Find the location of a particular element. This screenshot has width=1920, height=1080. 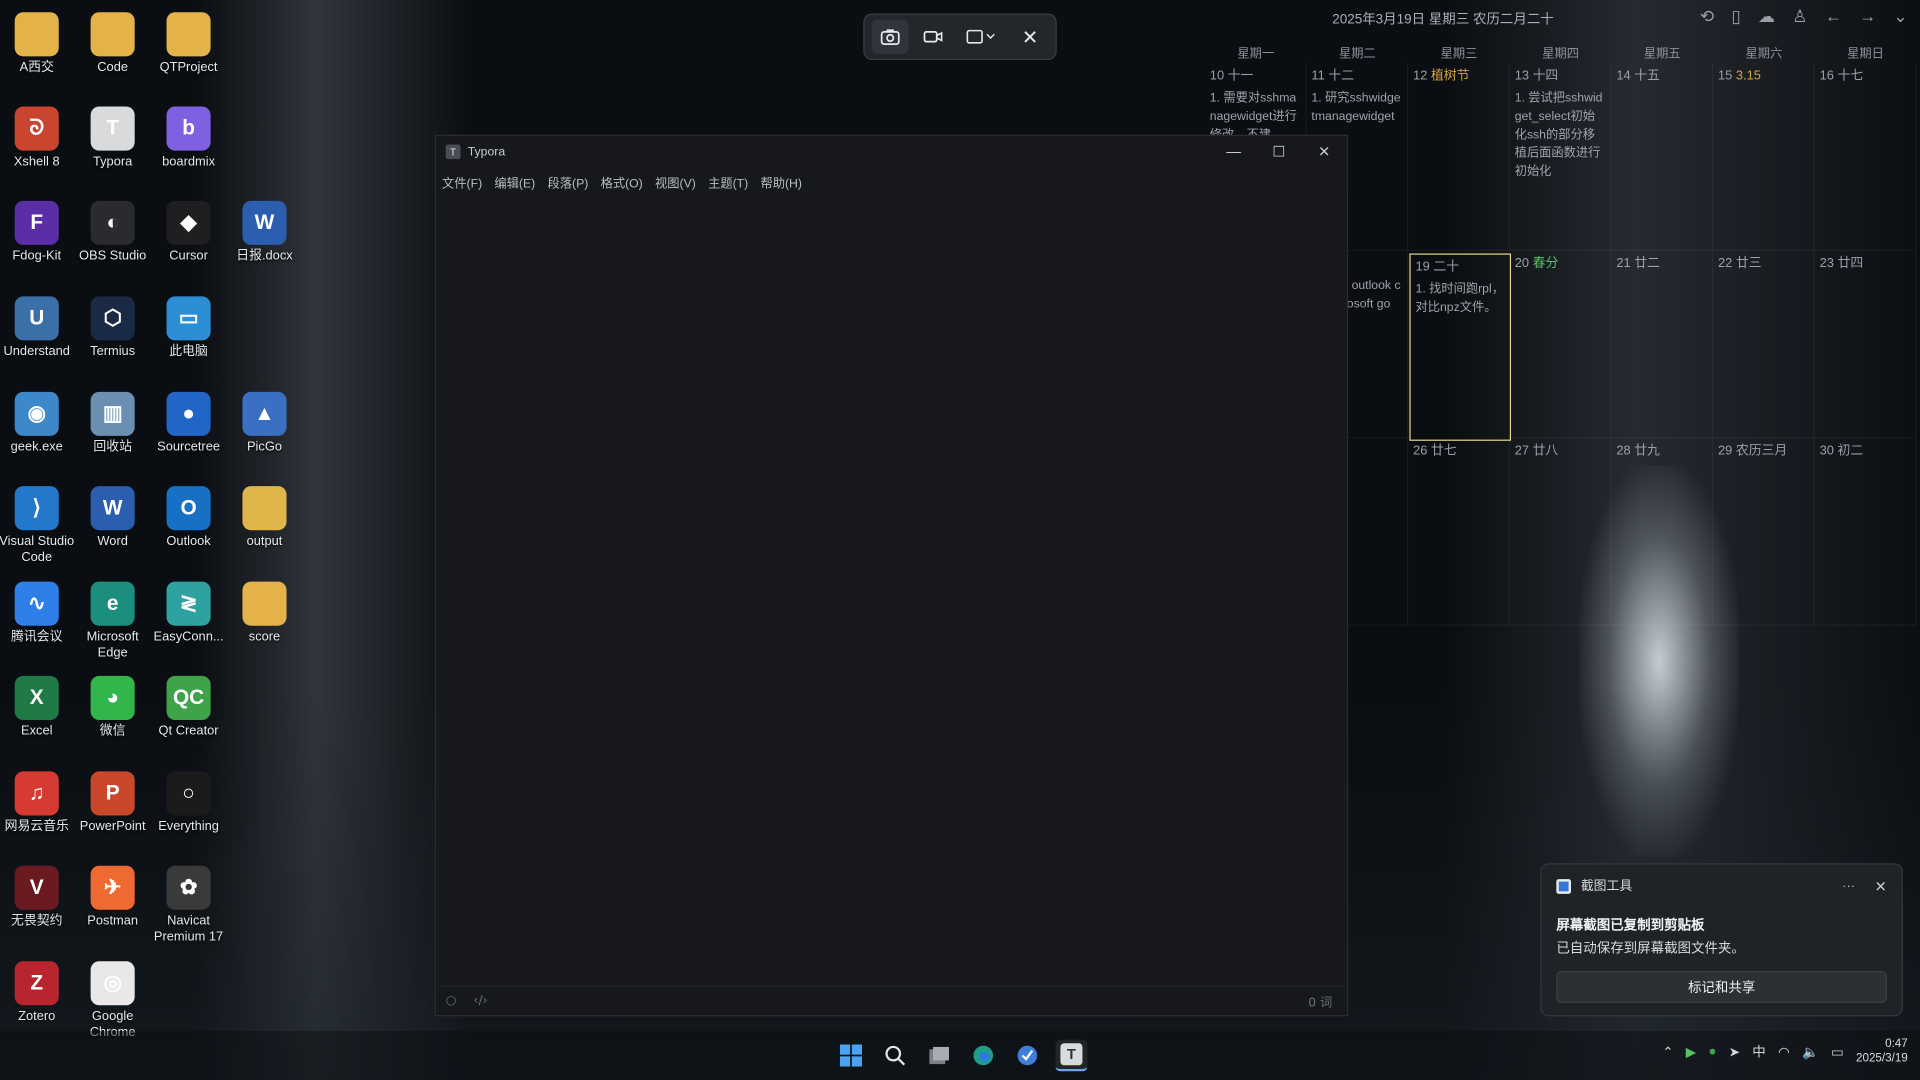

chevron-down-icon: ⌄ is located at coordinates (1900, 16).